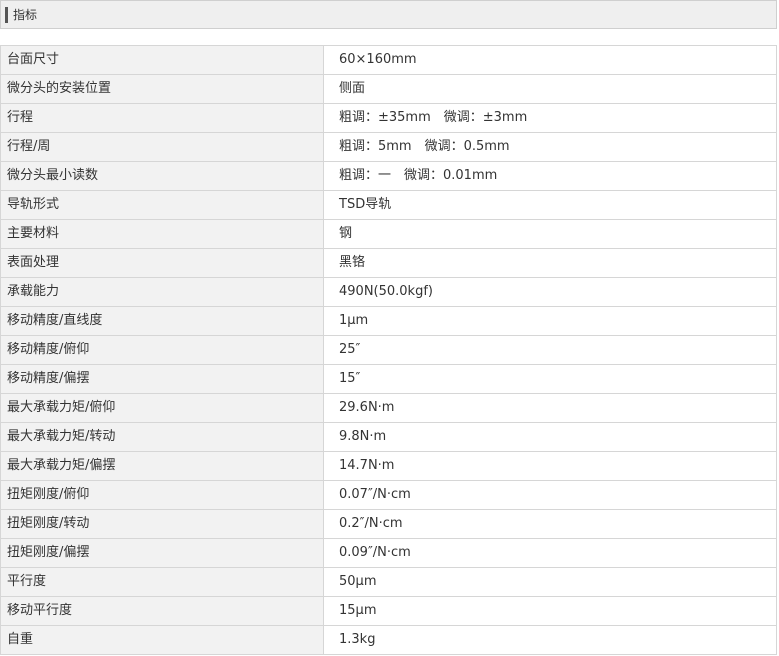  I want to click on spec-label: 最大承载力矩/俯仰, so click(162, 408).